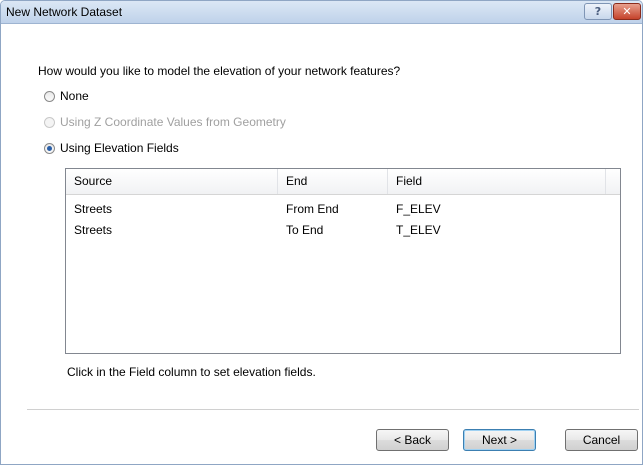  What do you see at coordinates (49, 122) in the screenshot?
I see `radio-z-coordinate-icon` at bounding box center [49, 122].